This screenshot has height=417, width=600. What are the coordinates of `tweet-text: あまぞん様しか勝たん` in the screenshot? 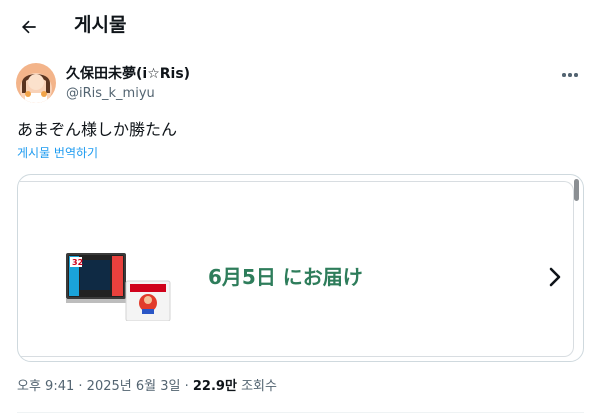 It's located at (97, 129).